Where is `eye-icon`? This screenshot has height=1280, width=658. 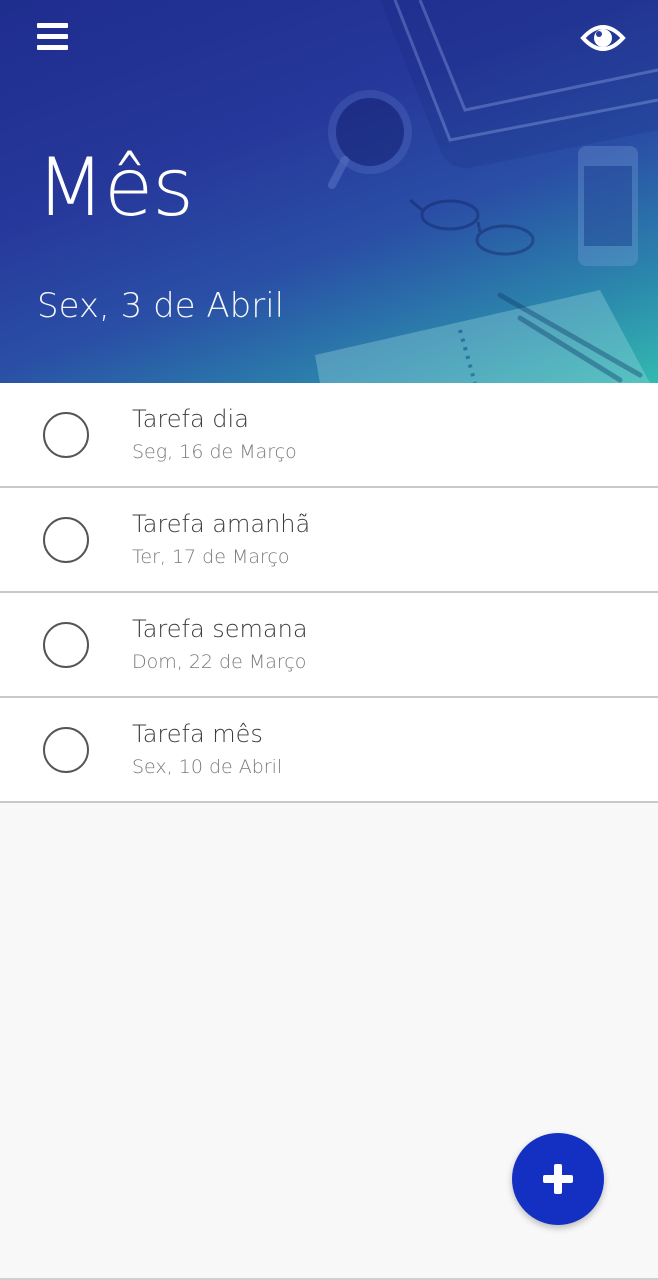 eye-icon is located at coordinates (603, 38).